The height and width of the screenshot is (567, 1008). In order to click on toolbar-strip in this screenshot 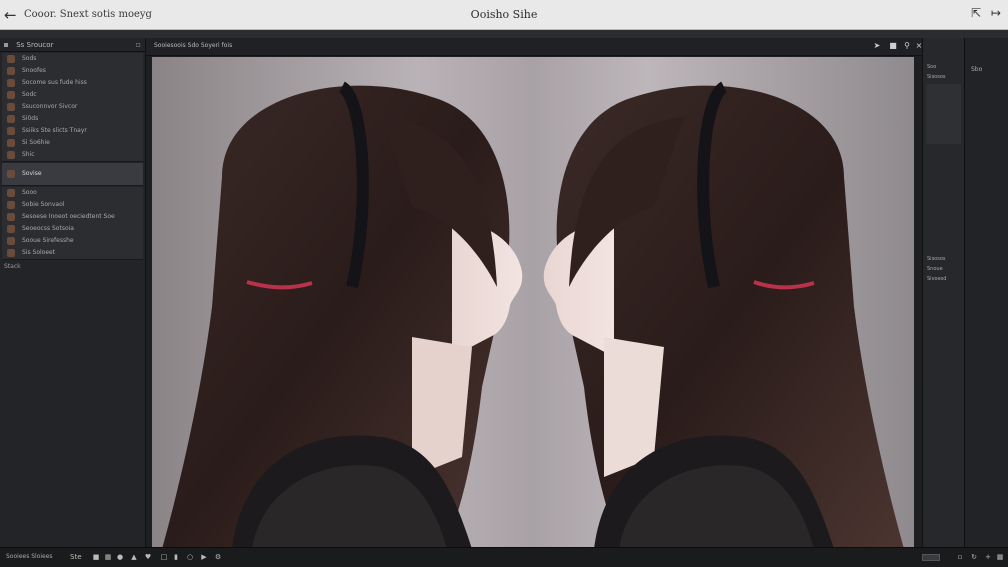, I will do `click(504, 34)`.